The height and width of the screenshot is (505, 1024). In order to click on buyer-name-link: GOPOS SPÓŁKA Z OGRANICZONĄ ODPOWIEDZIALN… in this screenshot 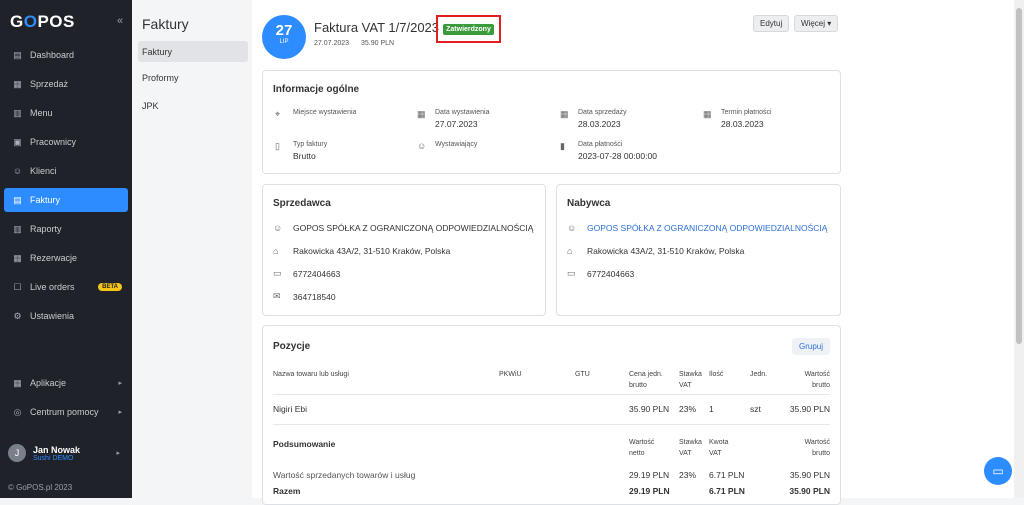, I will do `click(707, 228)`.